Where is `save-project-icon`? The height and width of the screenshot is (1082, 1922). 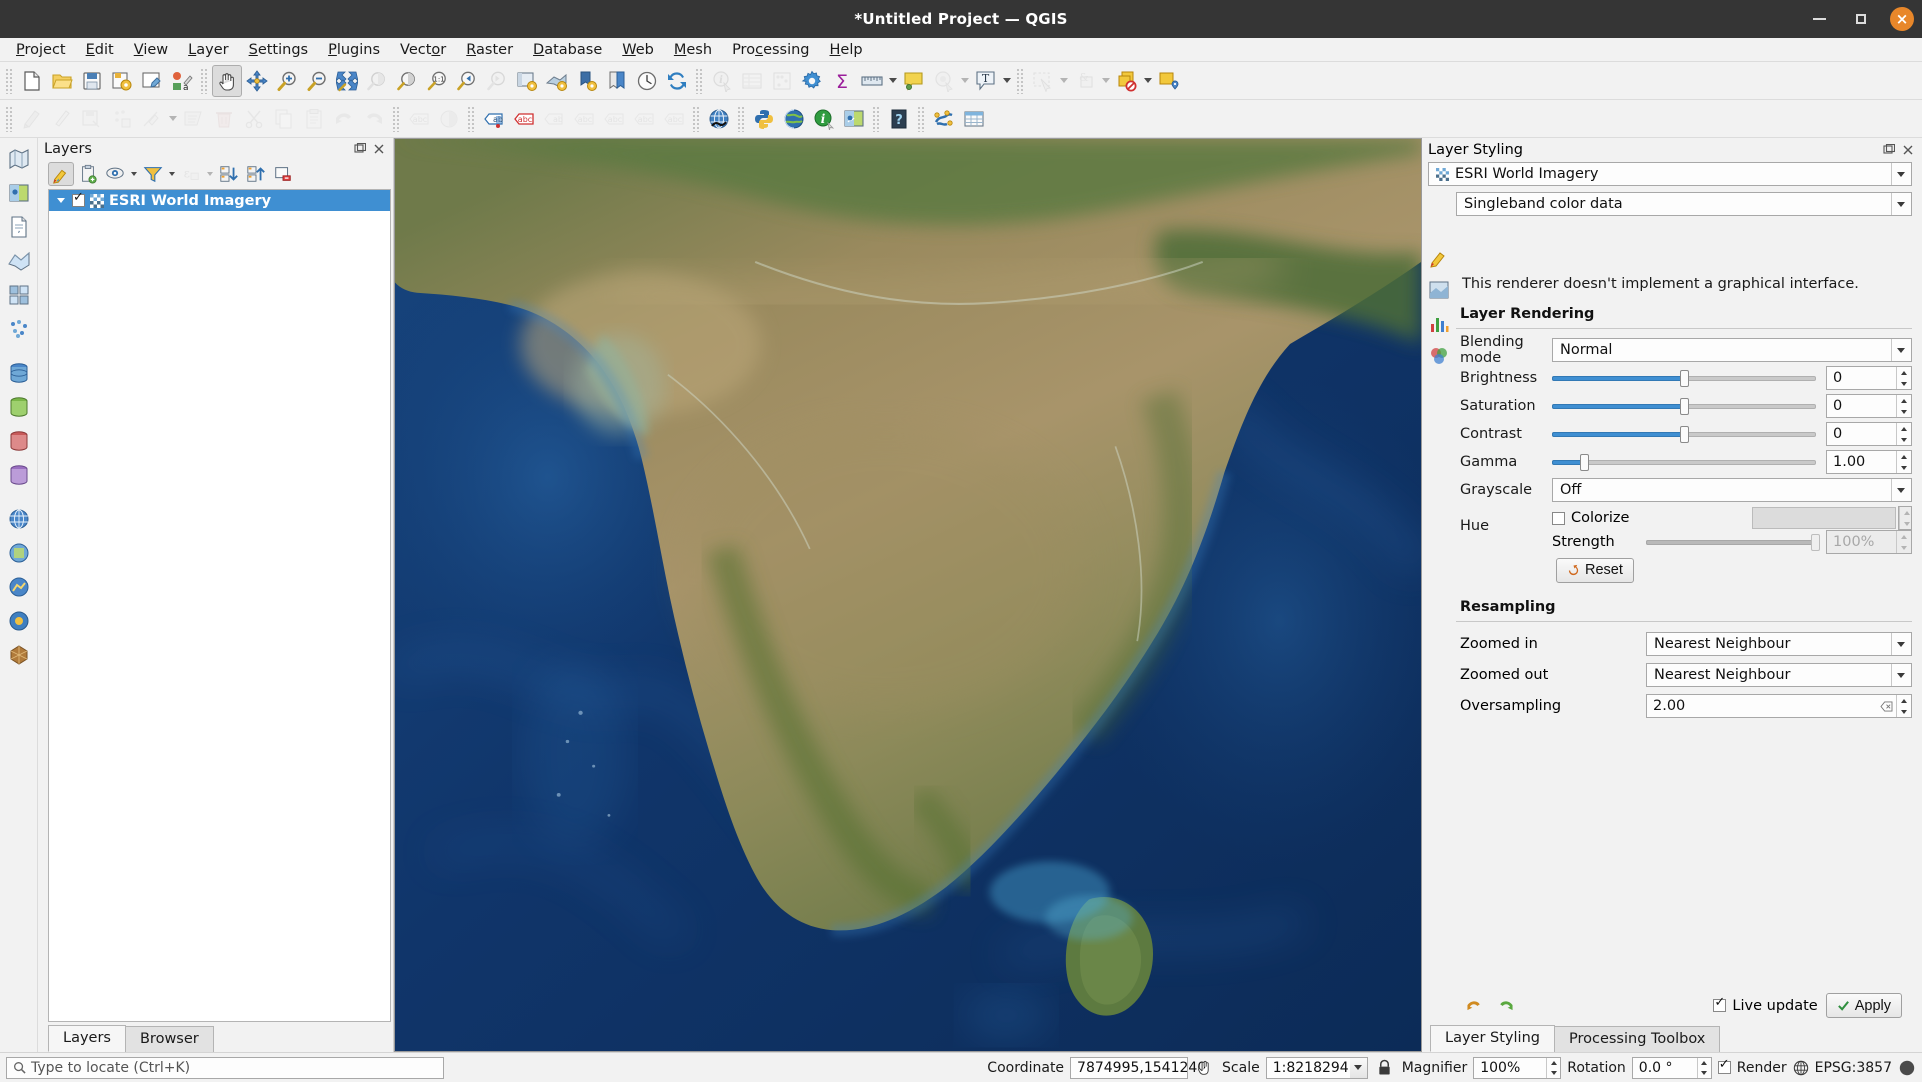
save-project-icon is located at coordinates (92, 81).